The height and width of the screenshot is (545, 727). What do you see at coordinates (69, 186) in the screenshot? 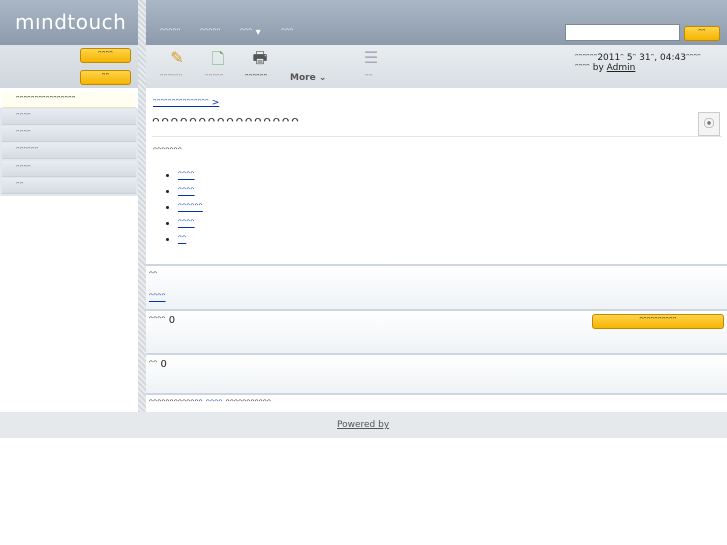
I see `sidebar-item: ᵔᵔ` at bounding box center [69, 186].